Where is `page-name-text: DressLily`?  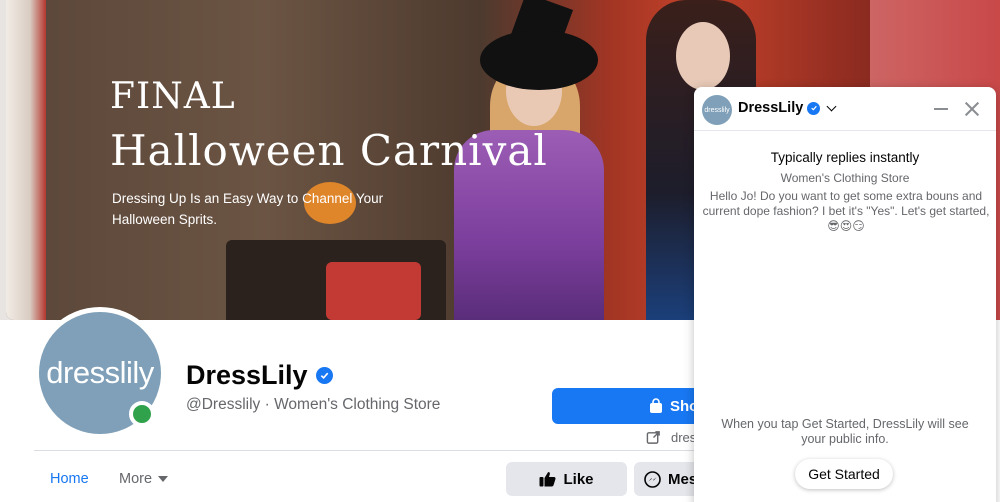 page-name-text: DressLily is located at coordinates (247, 375).